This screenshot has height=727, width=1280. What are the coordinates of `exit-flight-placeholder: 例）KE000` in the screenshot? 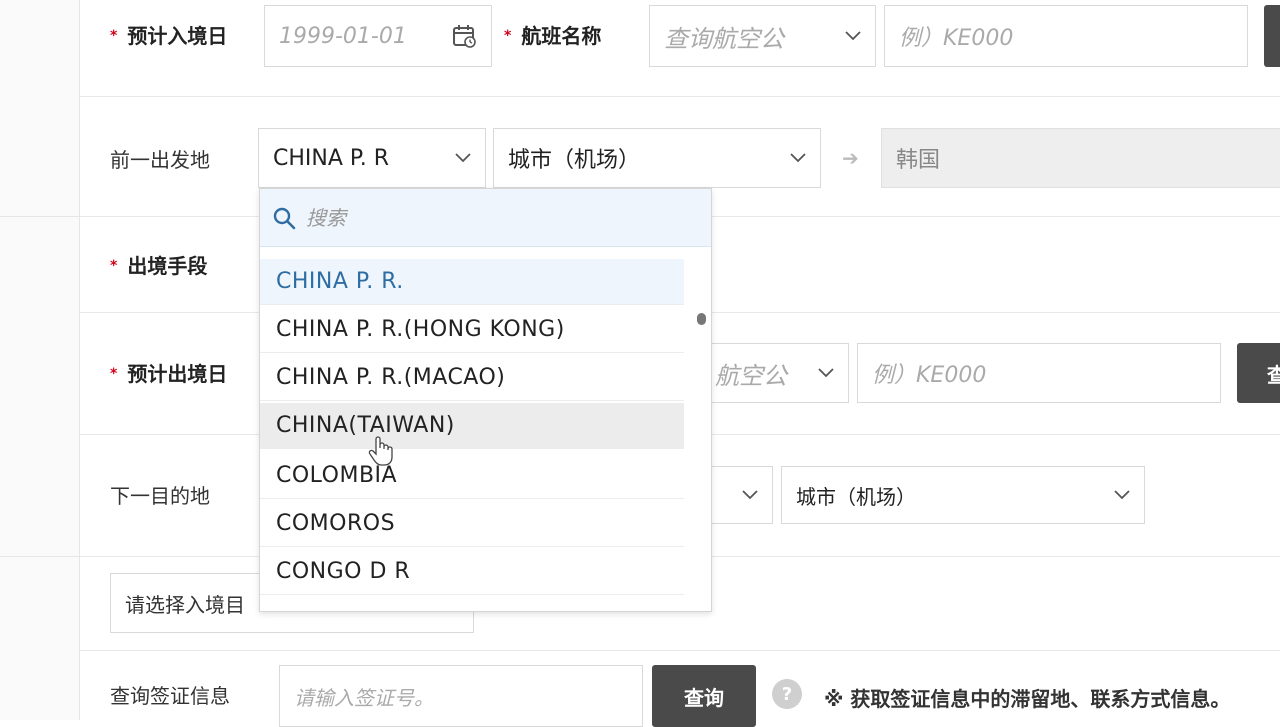 It's located at (929, 375).